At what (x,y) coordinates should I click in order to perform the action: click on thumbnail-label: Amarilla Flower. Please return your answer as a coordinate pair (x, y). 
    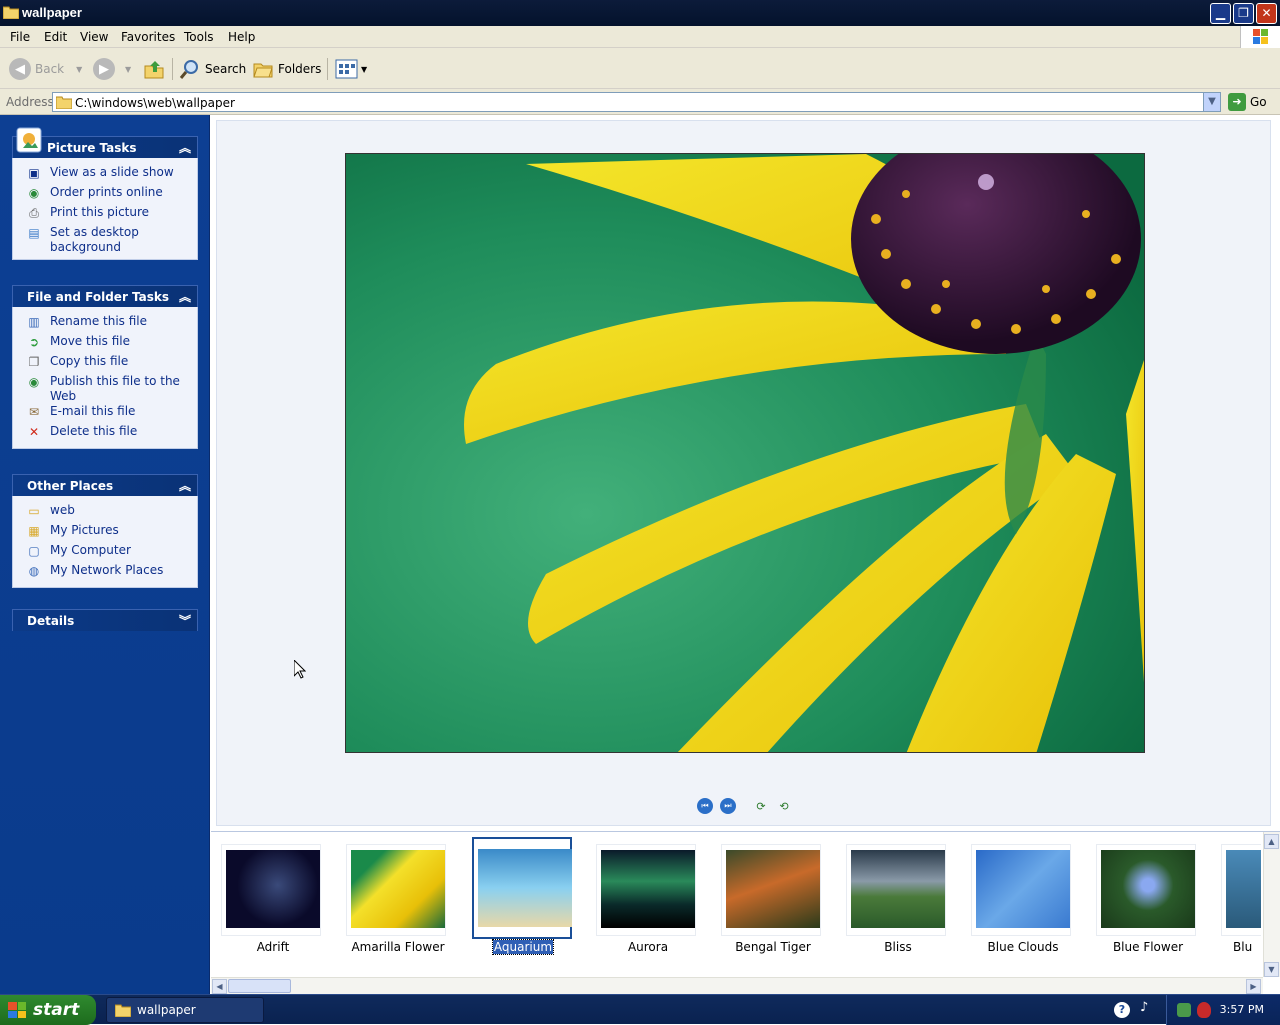
    Looking at the image, I should click on (398, 947).